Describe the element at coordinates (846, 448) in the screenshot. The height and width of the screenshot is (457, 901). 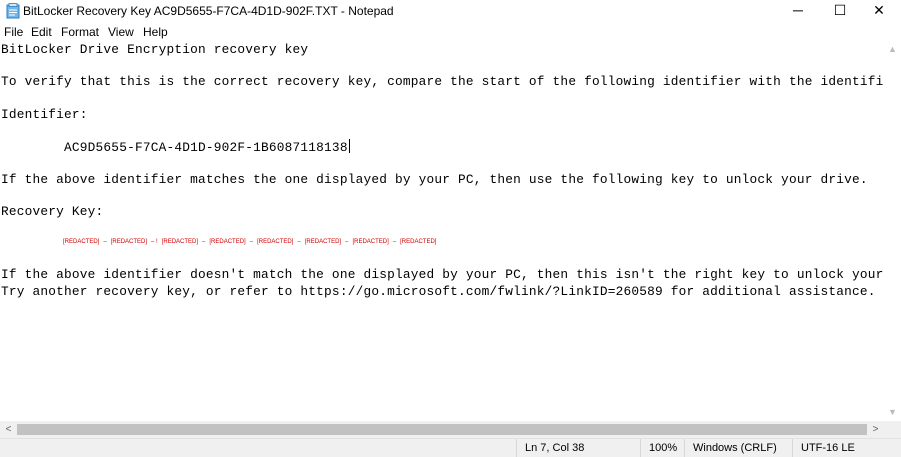
I see `status-encoding: UTF-16 LE` at that location.